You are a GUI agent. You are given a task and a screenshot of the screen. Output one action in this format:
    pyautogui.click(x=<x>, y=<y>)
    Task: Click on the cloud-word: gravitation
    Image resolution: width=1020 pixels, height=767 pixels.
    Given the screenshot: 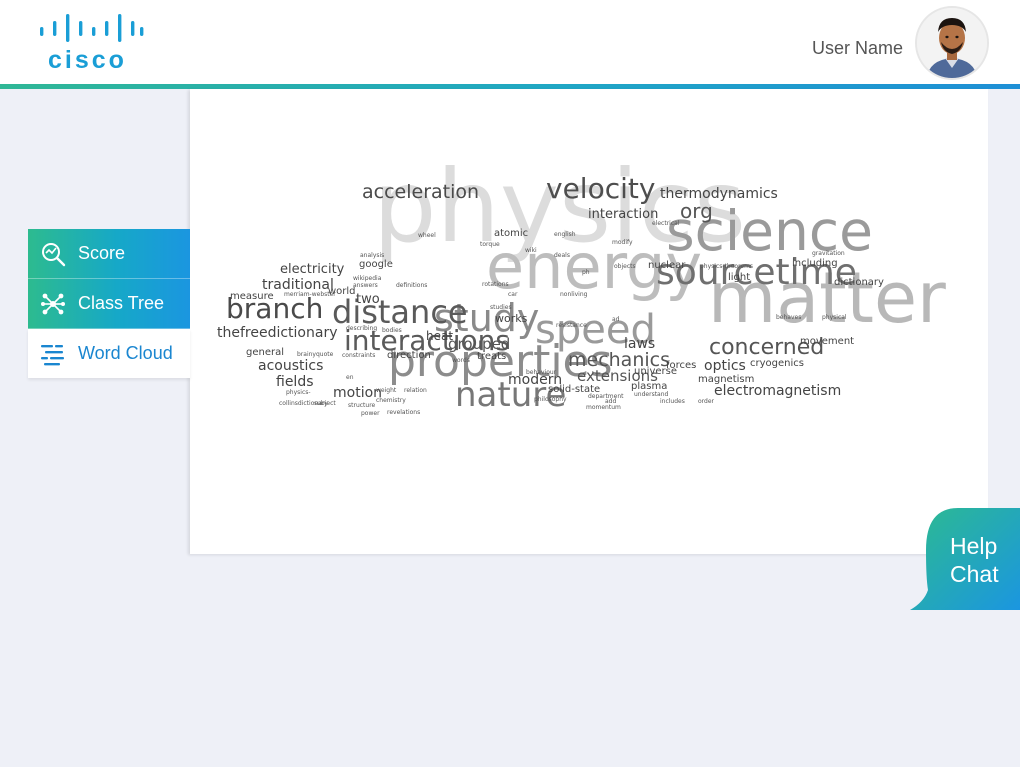 What is the action you would take?
    pyautogui.click(x=828, y=253)
    